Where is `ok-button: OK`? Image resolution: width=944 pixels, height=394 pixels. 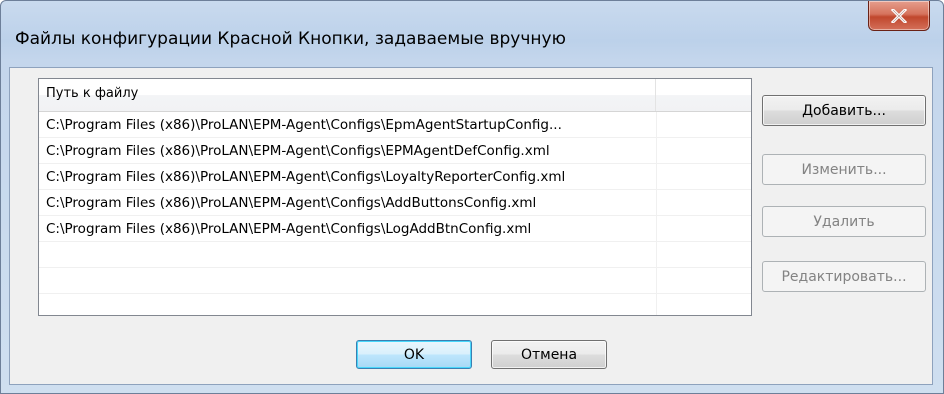
ok-button: OK is located at coordinates (414, 354).